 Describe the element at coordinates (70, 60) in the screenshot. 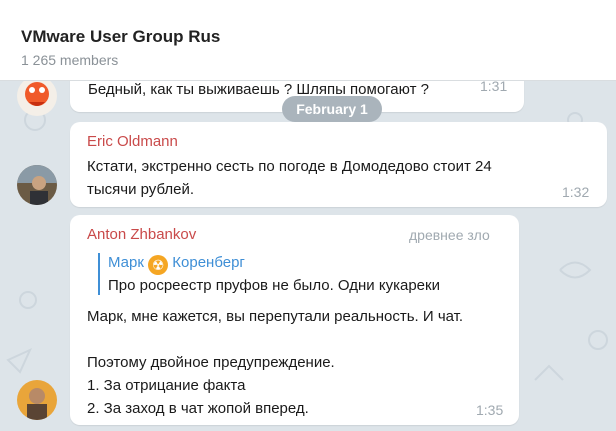

I see `member-count: 1 265 members` at that location.